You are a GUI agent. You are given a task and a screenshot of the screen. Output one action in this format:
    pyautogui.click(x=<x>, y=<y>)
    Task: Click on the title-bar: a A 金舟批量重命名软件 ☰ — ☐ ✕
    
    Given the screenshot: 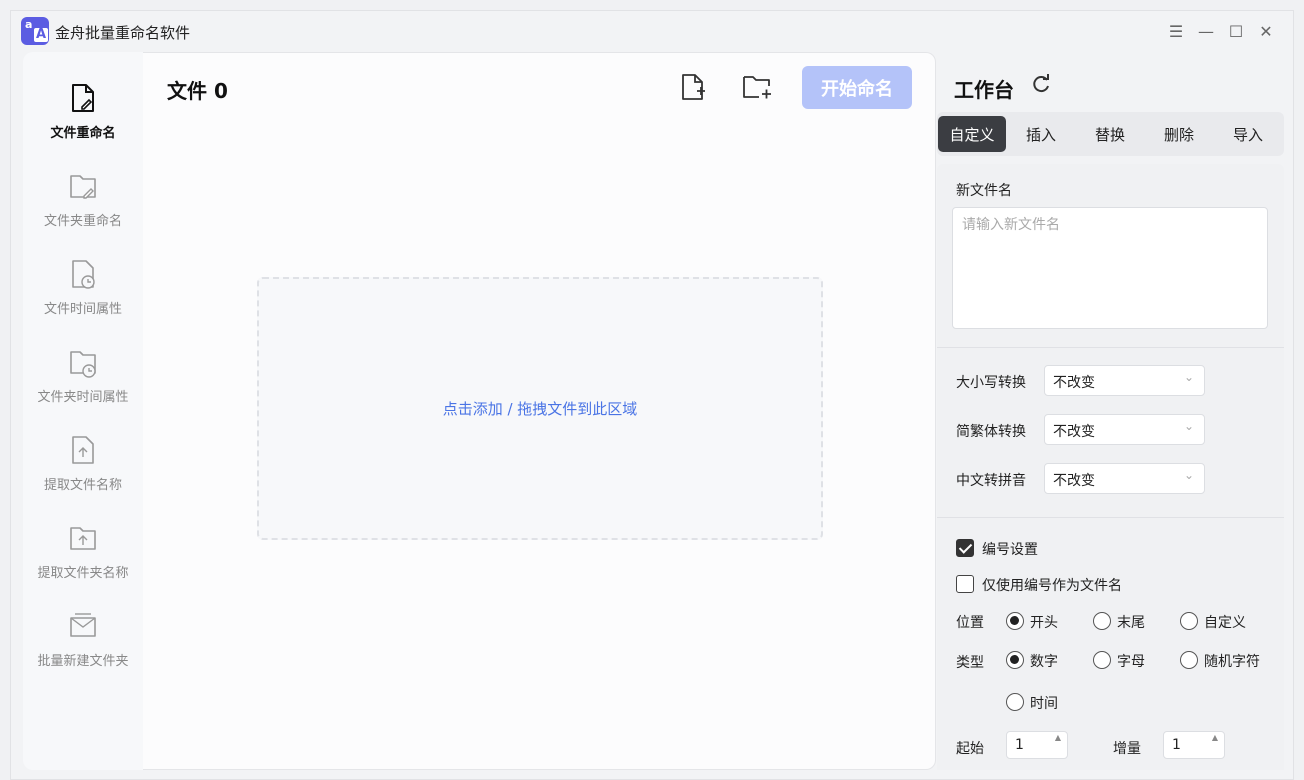 What is the action you would take?
    pyautogui.click(x=652, y=31)
    